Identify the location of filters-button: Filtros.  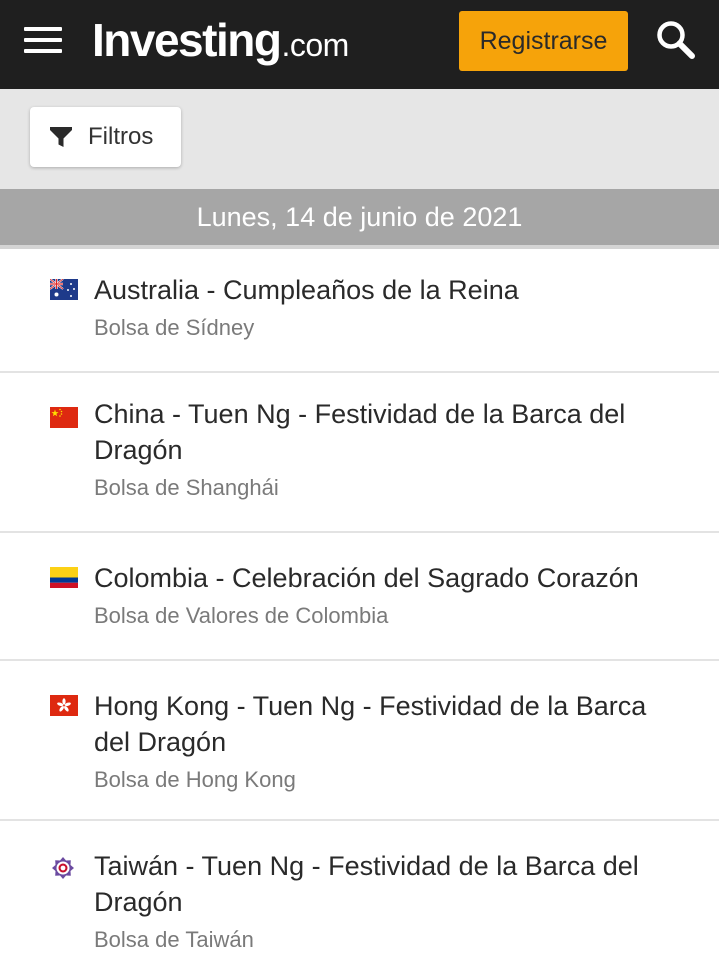
(105, 137).